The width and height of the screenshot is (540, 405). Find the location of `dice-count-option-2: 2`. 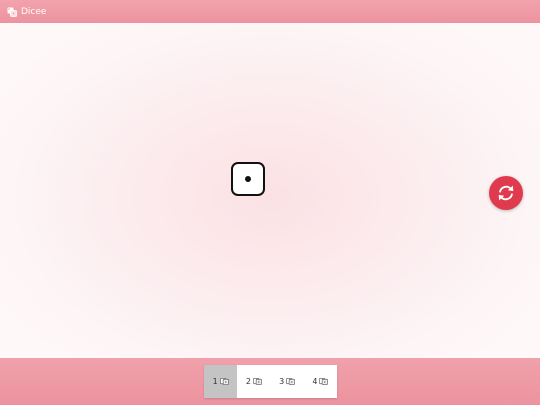

dice-count-option-2: 2 is located at coordinates (253, 381).